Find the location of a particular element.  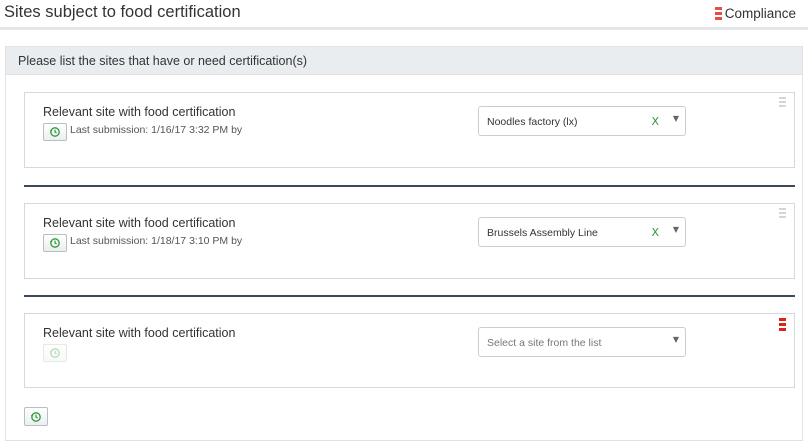

compliance-link: Compliance is located at coordinates (755, 13).